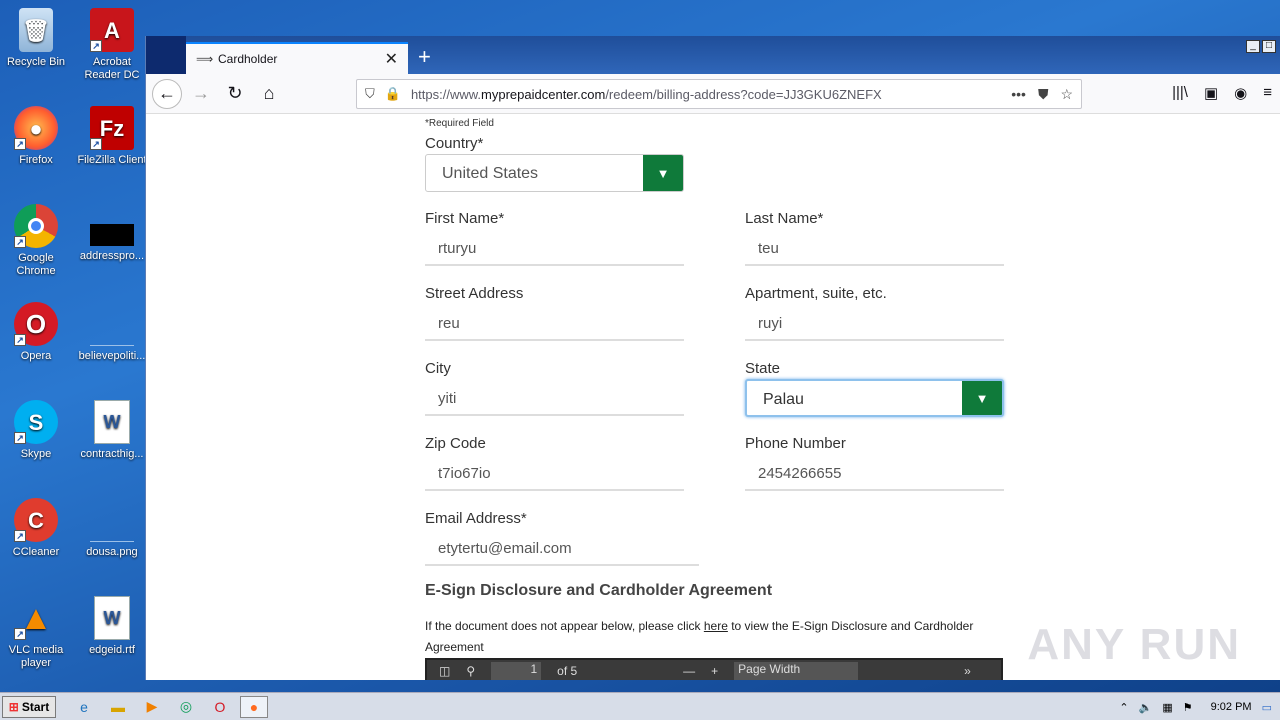 The width and height of the screenshot is (1280, 720). Describe the element at coordinates (784, 218) in the screenshot. I see `last-name-label: Last Name*` at that location.